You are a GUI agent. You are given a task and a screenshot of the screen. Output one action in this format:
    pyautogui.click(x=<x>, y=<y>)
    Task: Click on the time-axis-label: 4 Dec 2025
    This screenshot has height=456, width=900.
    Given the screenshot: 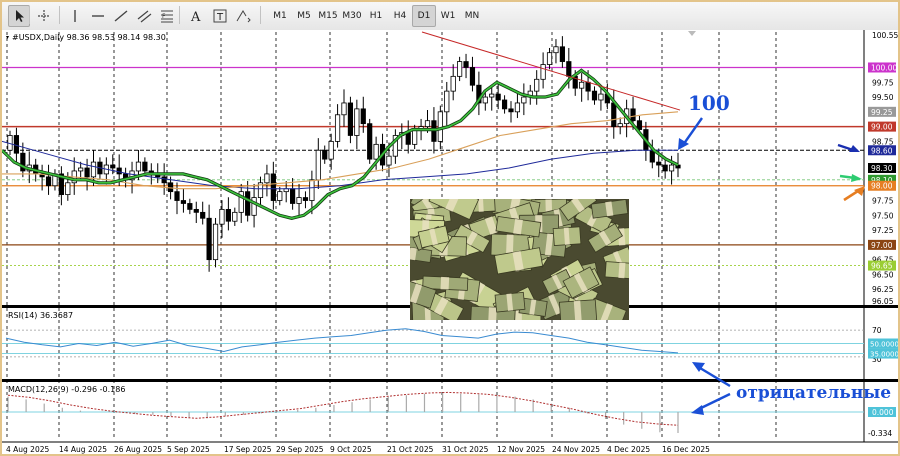 What is the action you would take?
    pyautogui.click(x=628, y=449)
    